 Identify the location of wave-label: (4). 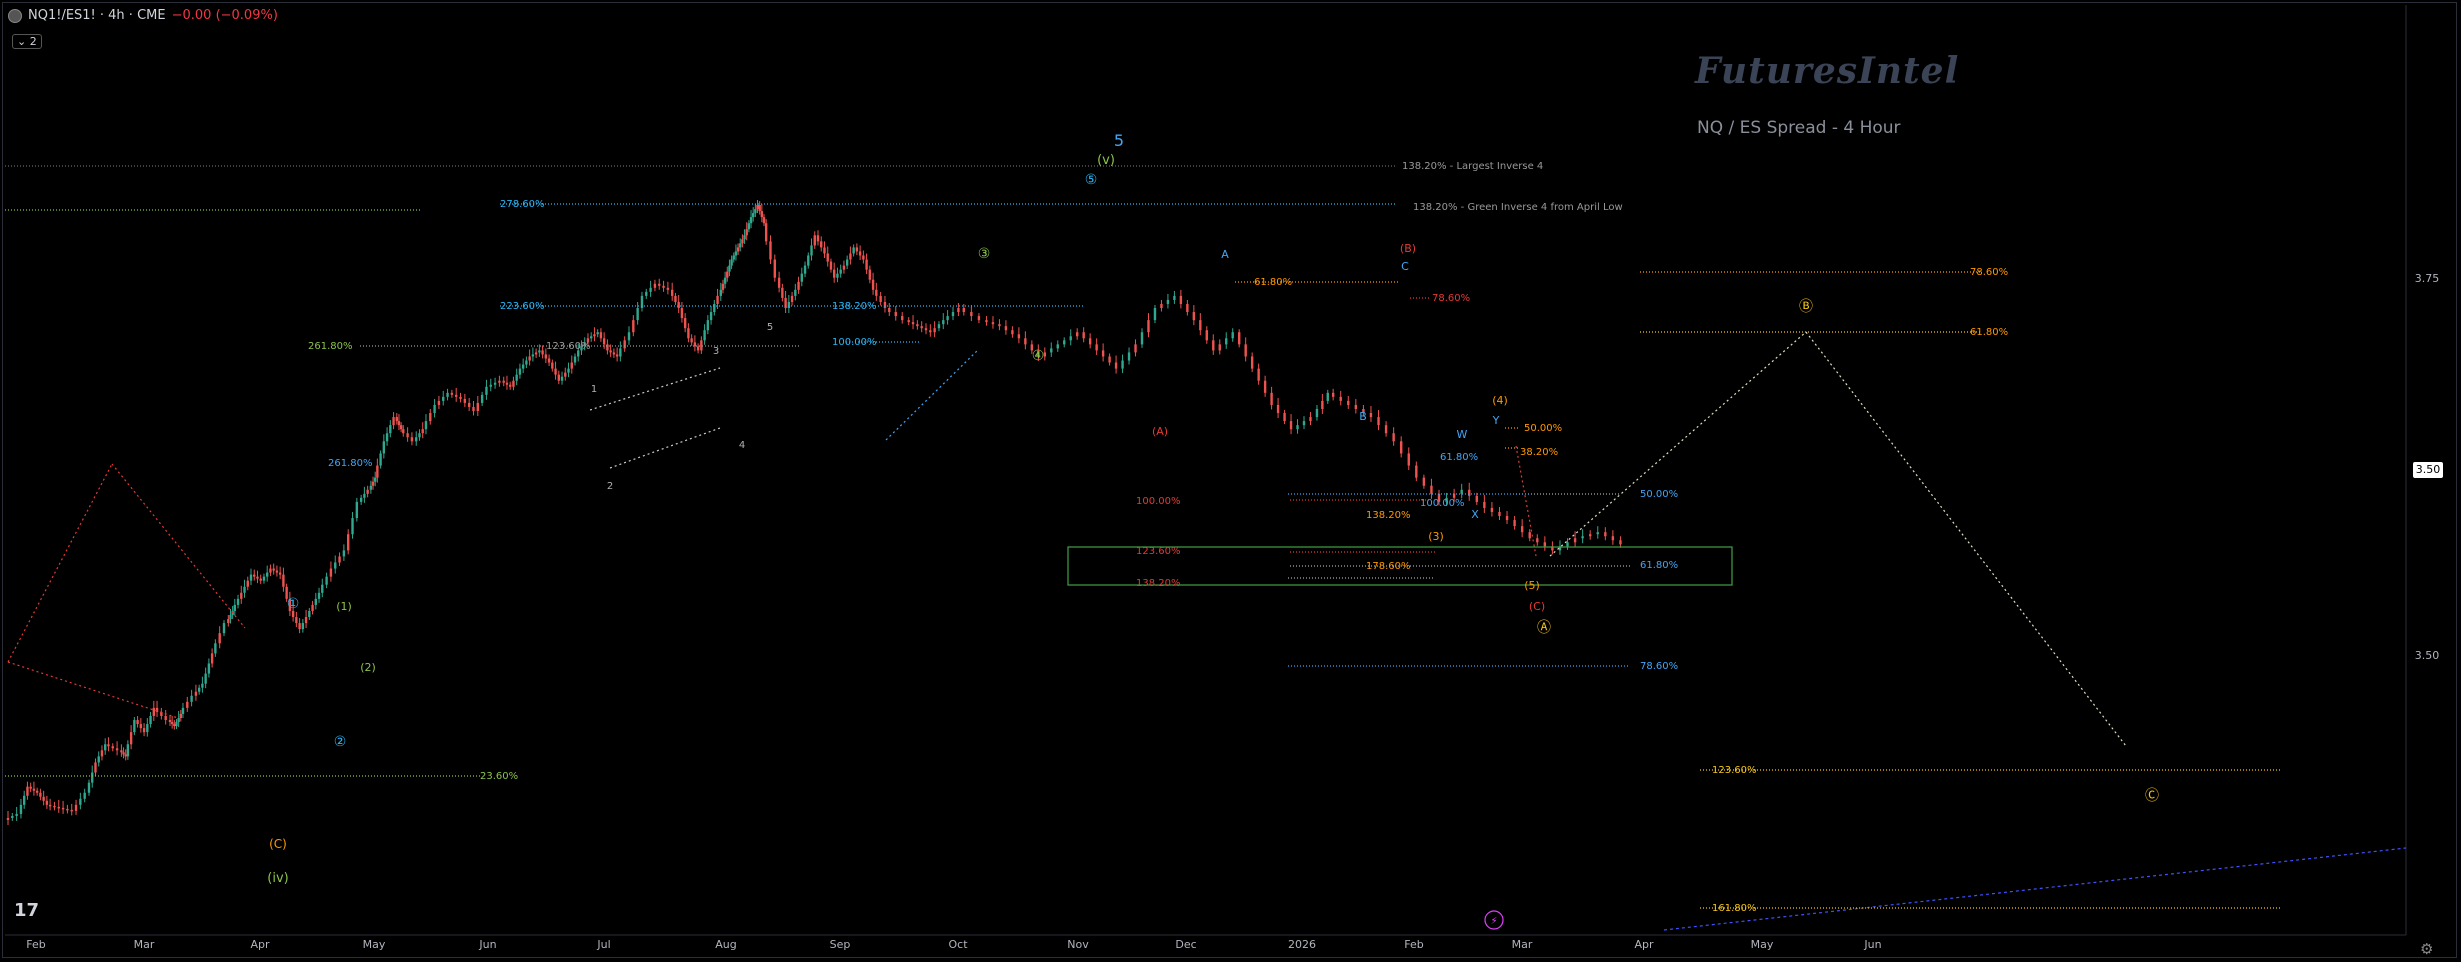
(1500, 400).